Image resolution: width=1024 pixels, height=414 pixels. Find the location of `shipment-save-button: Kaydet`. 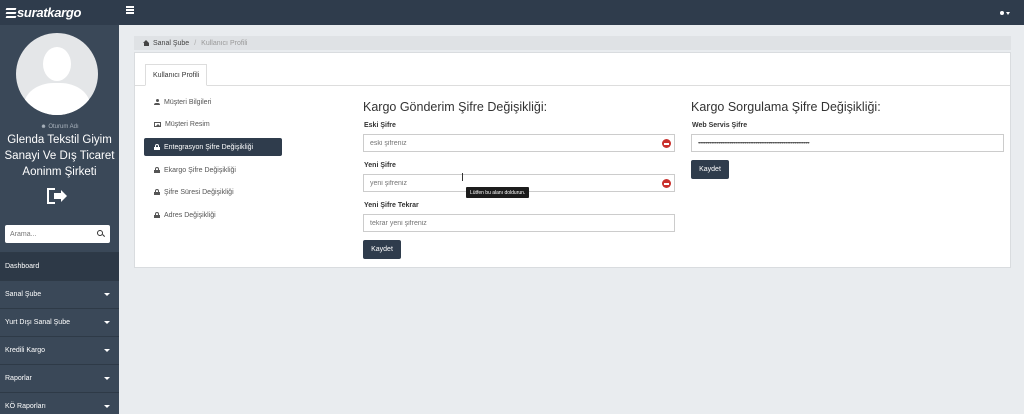

shipment-save-button: Kaydet is located at coordinates (382, 249).